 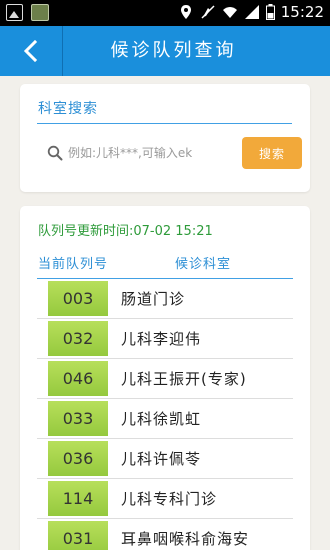 I want to click on app-icon, so click(x=40, y=12).